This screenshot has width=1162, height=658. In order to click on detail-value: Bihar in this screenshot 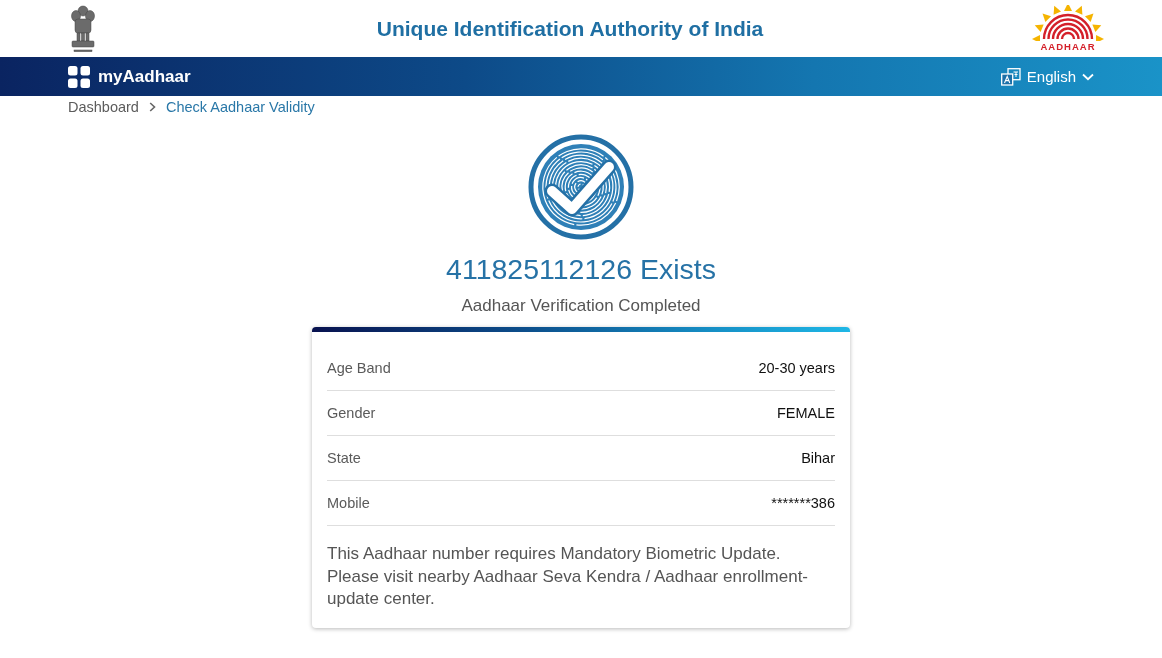, I will do `click(818, 458)`.